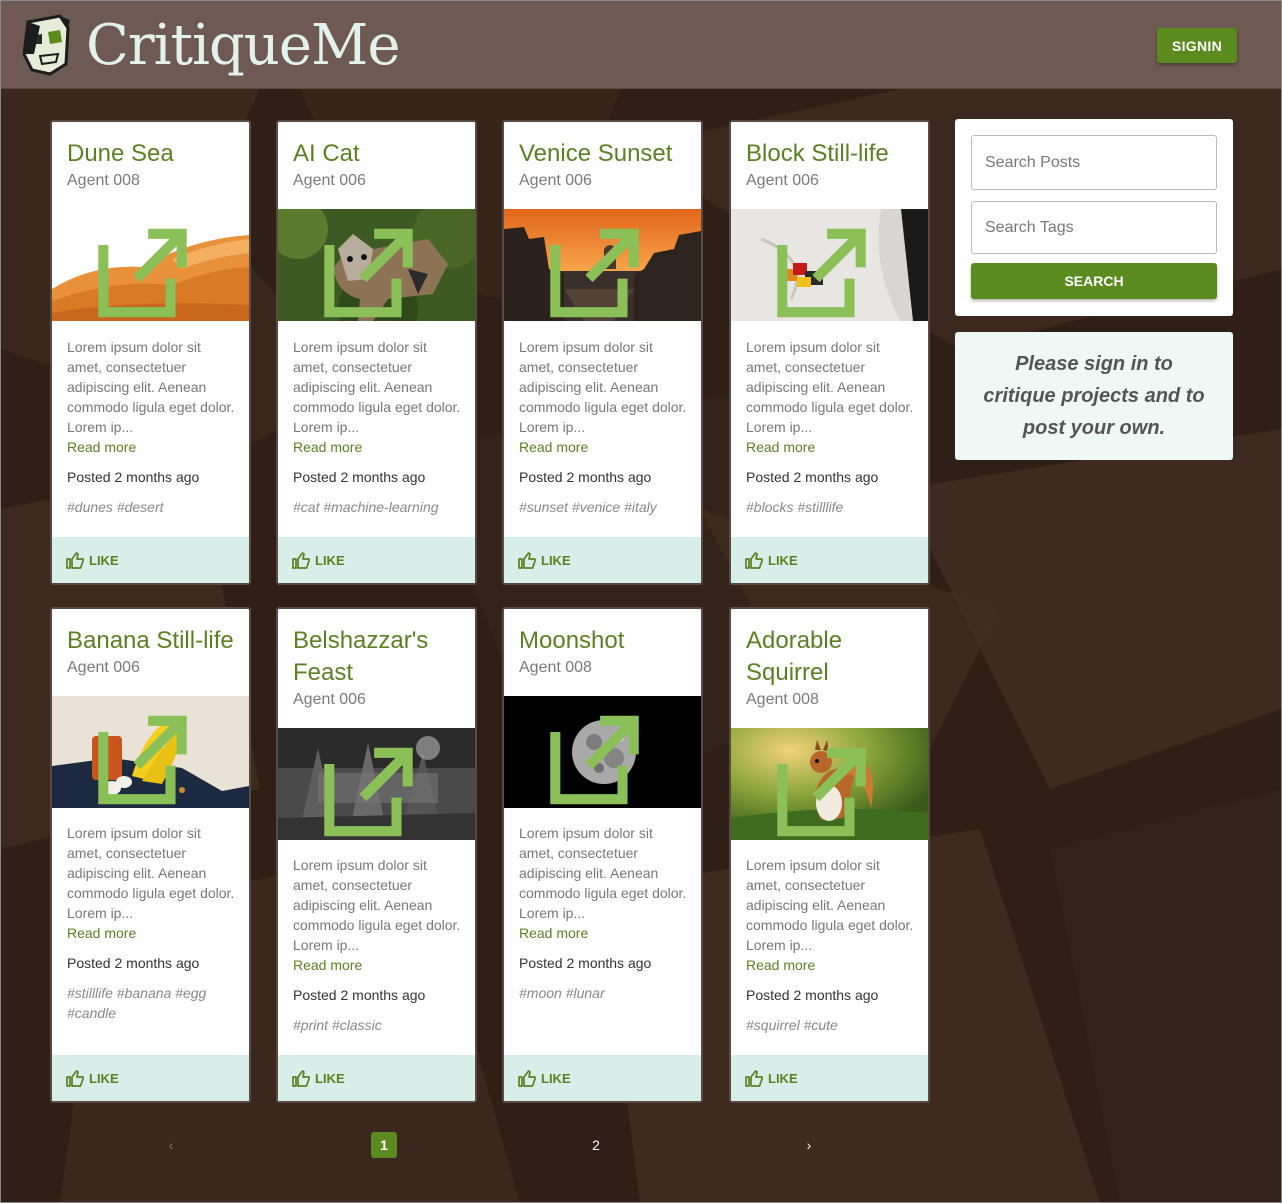 The height and width of the screenshot is (1203, 1282). What do you see at coordinates (1094, 162) in the screenshot?
I see `search-posts-input` at bounding box center [1094, 162].